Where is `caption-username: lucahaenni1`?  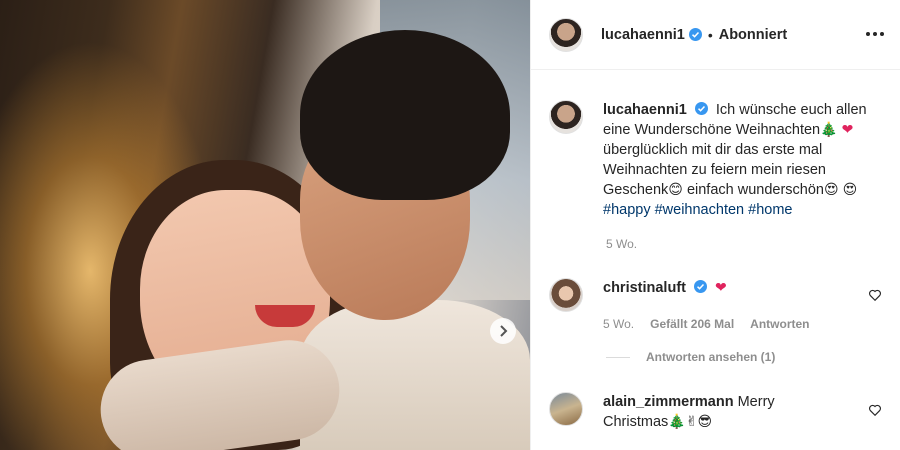 caption-username: lucahaenni1 is located at coordinates (645, 110).